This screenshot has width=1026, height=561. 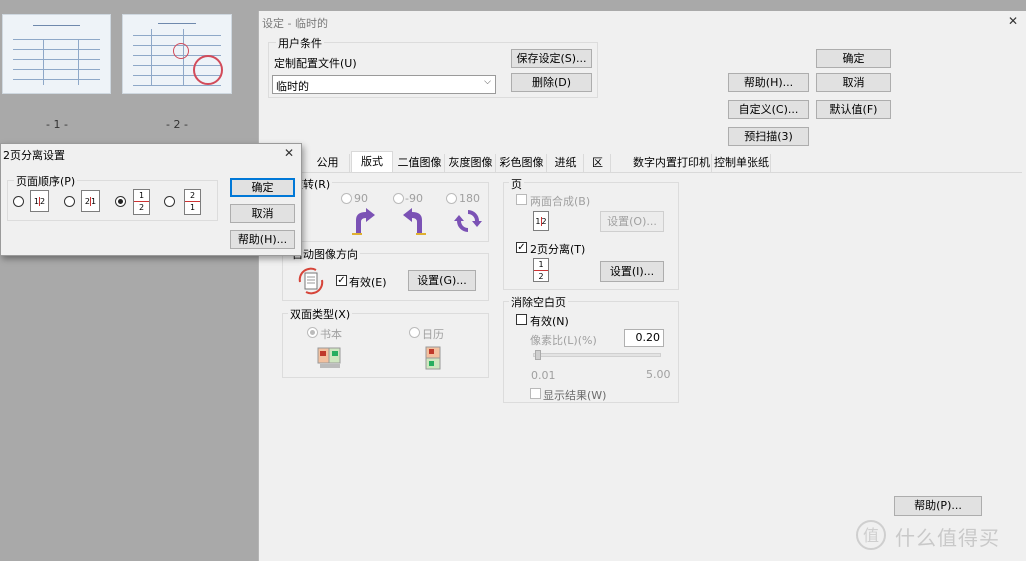 I want to click on duplex-book-radio, so click(x=312, y=332).